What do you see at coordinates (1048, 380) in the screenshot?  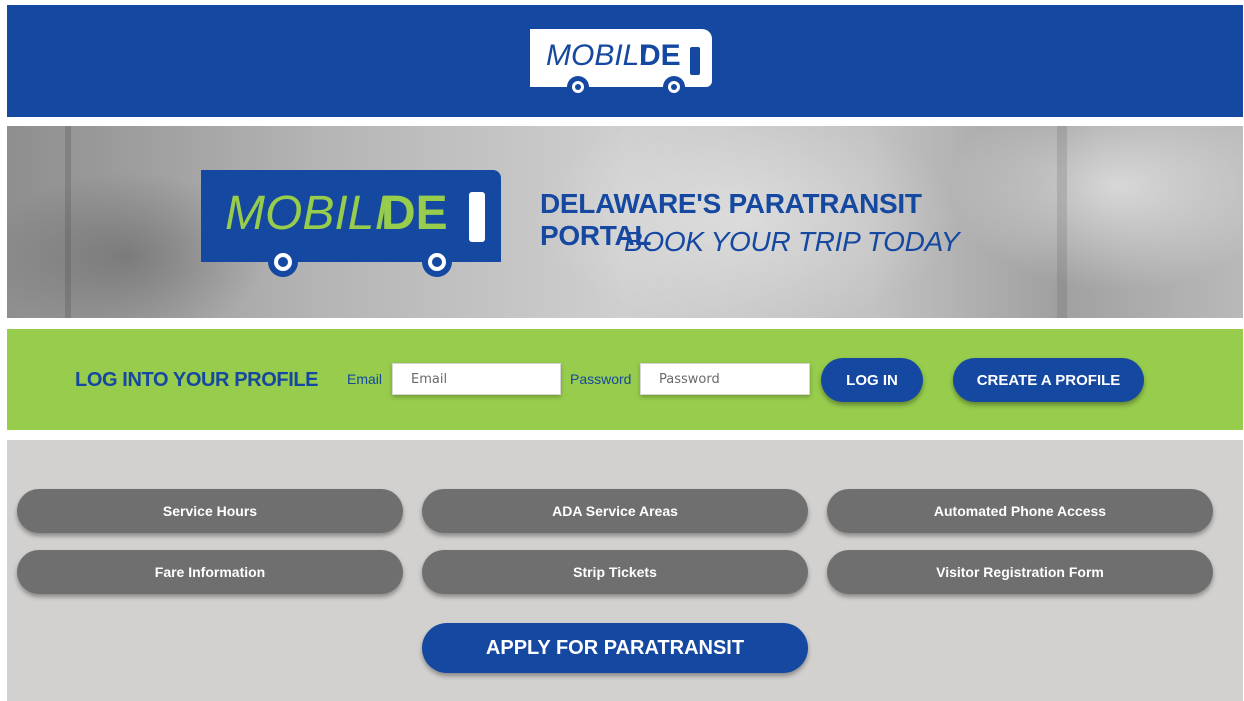 I see `create-profile-button: CREATE A PROFILE` at bounding box center [1048, 380].